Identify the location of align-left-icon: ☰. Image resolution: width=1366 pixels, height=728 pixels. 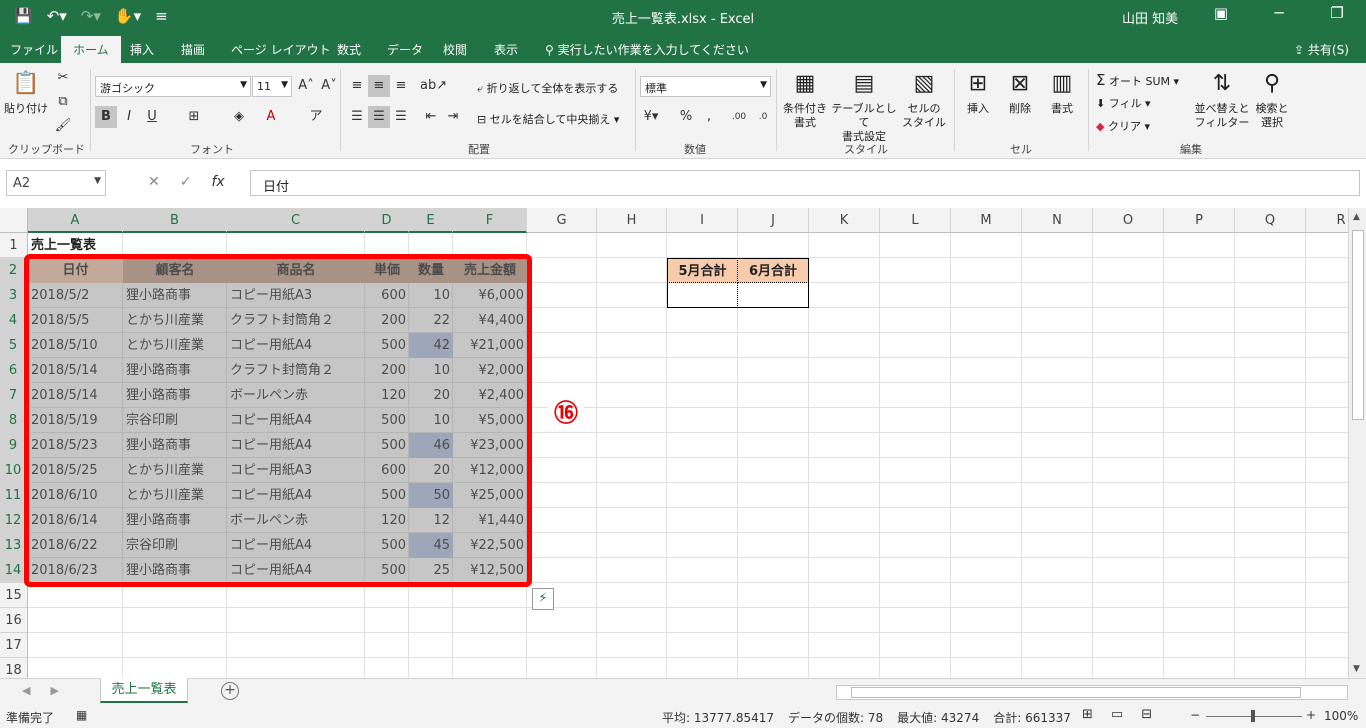
(357, 117).